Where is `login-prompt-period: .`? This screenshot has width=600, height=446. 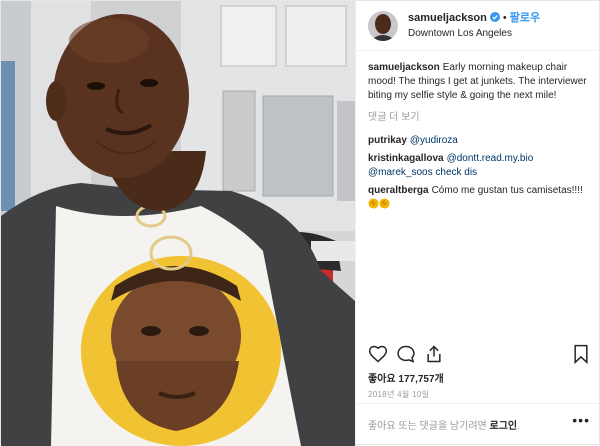
login-prompt-period: . is located at coordinates (518, 426).